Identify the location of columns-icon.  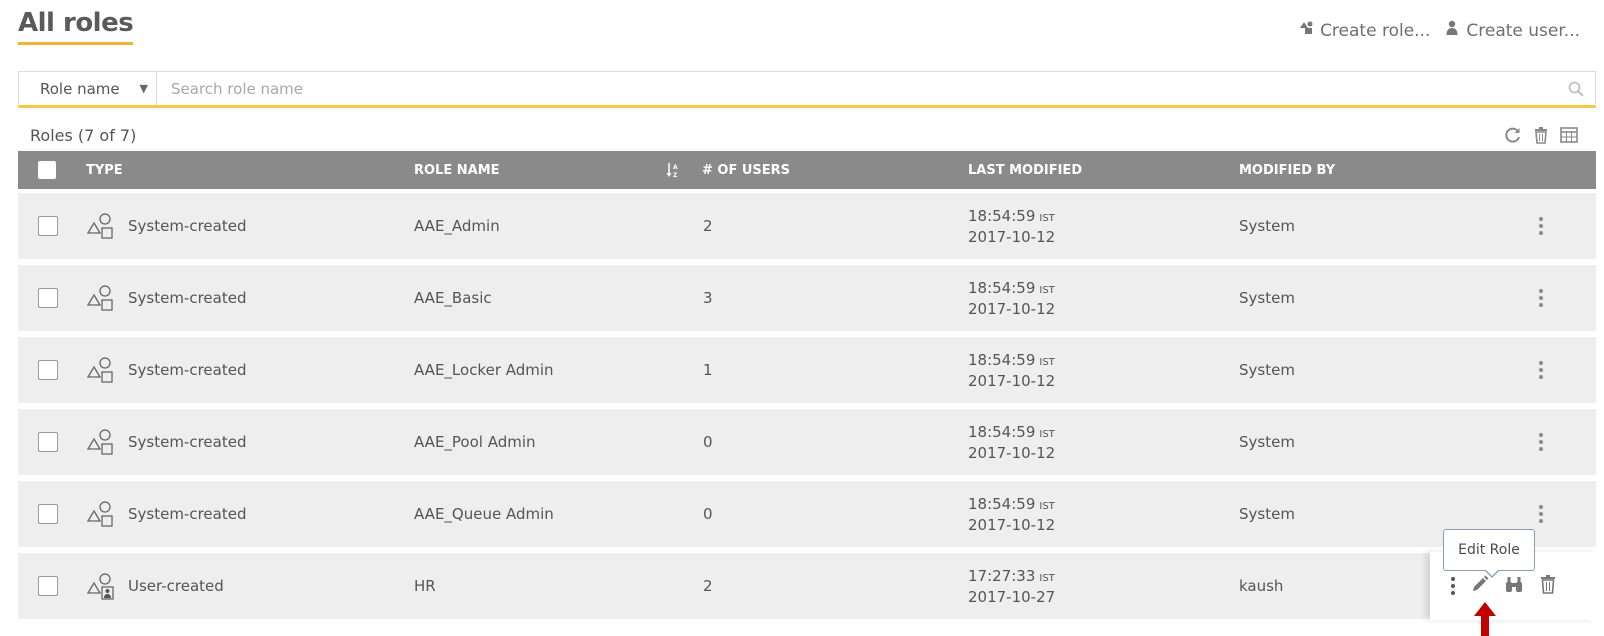
(1569, 135).